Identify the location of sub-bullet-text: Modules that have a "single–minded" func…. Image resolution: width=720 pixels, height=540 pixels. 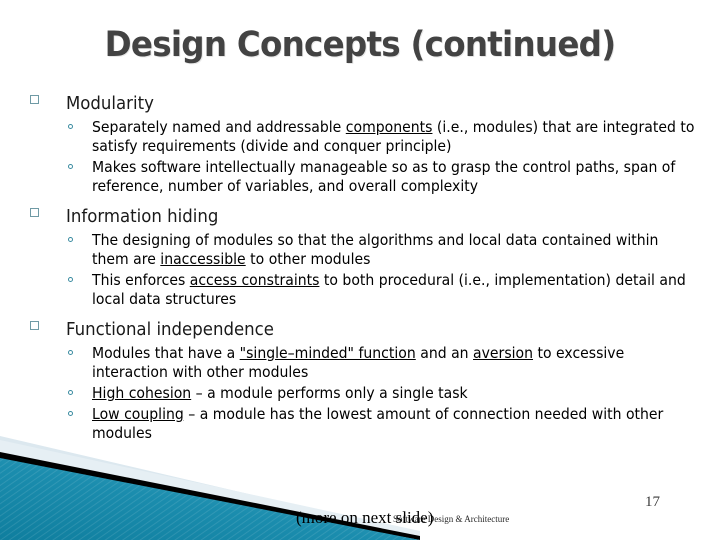
(358, 362).